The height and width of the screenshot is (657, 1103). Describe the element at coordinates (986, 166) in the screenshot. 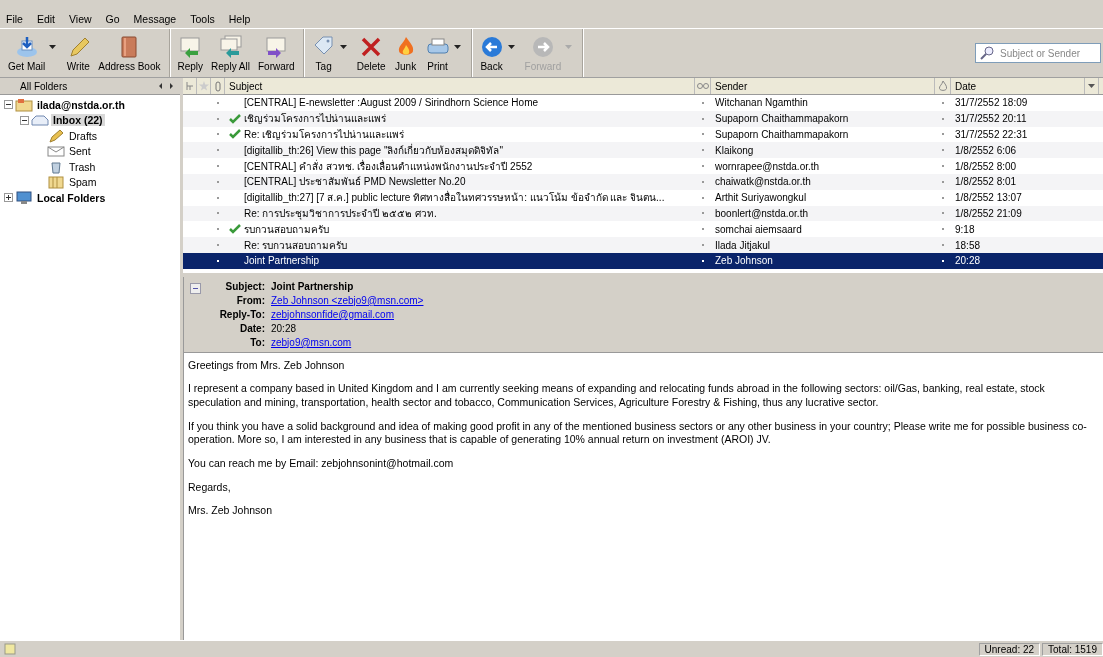

I see `message-date: 1/8/2552 8:00` at that location.